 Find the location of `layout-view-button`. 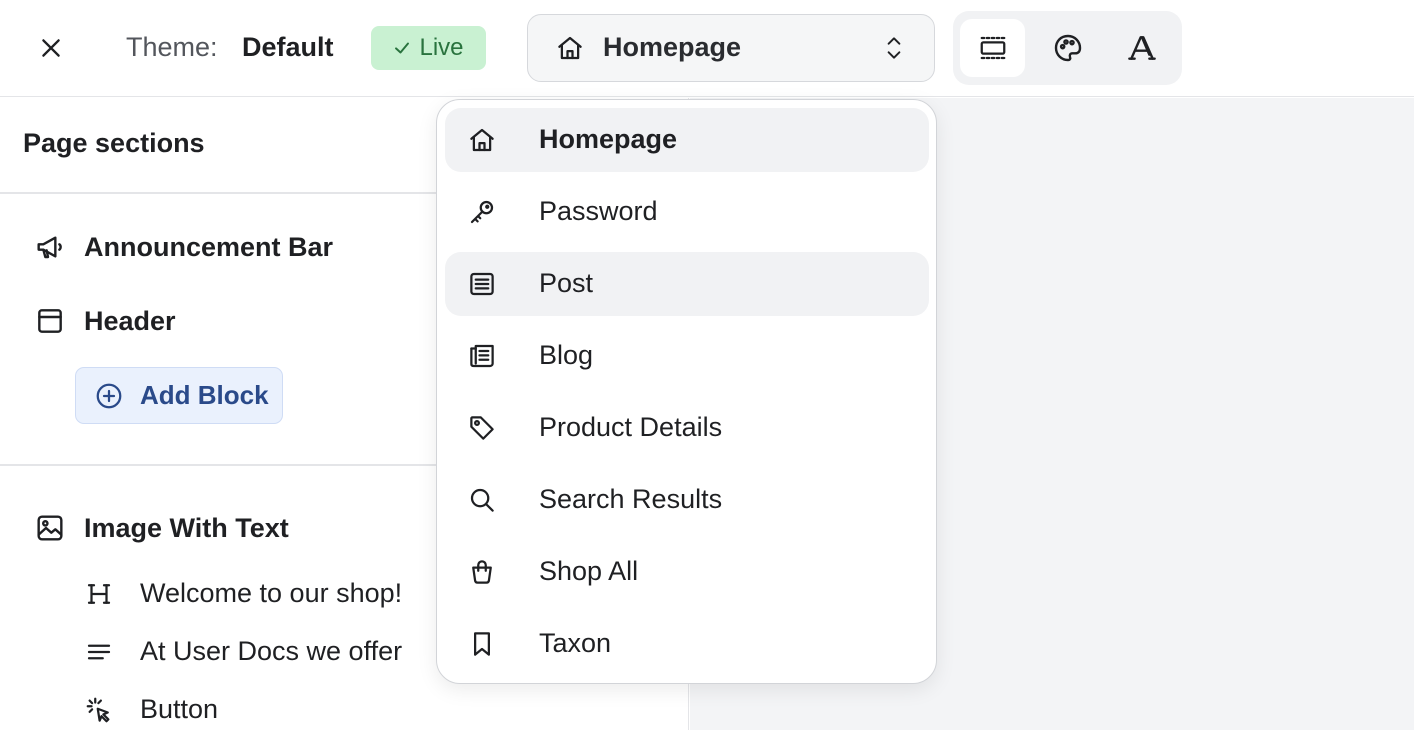

layout-view-button is located at coordinates (992, 48).